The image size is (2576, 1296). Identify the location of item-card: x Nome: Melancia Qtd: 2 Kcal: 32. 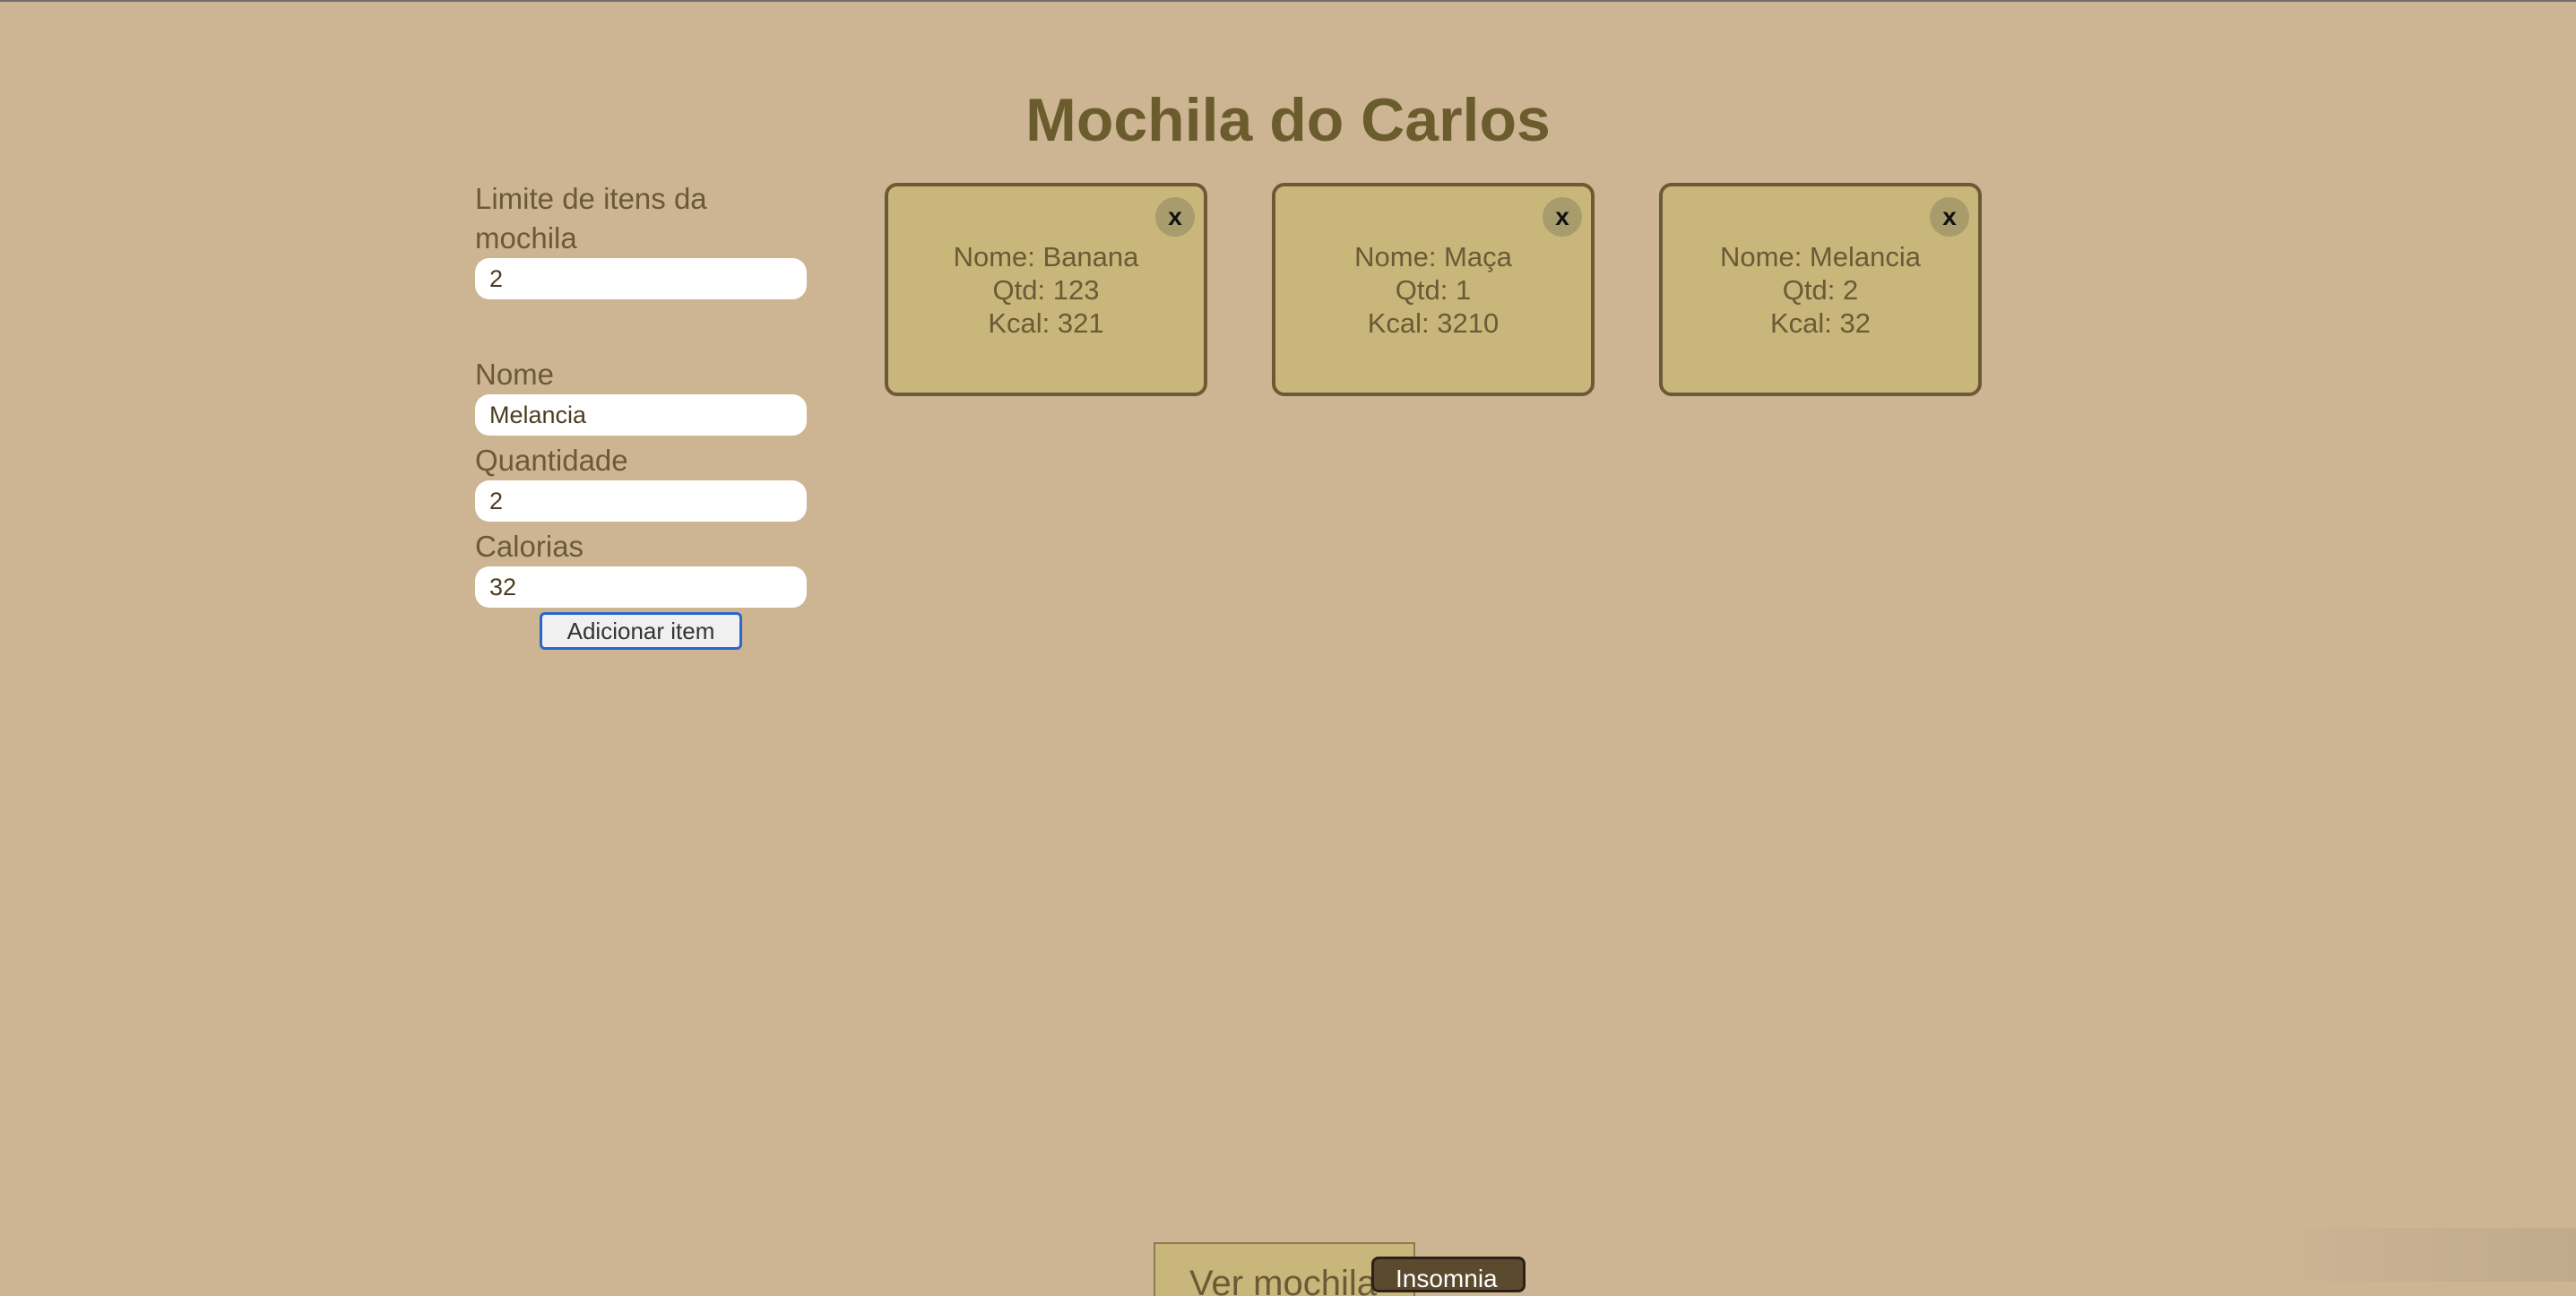
(1820, 289).